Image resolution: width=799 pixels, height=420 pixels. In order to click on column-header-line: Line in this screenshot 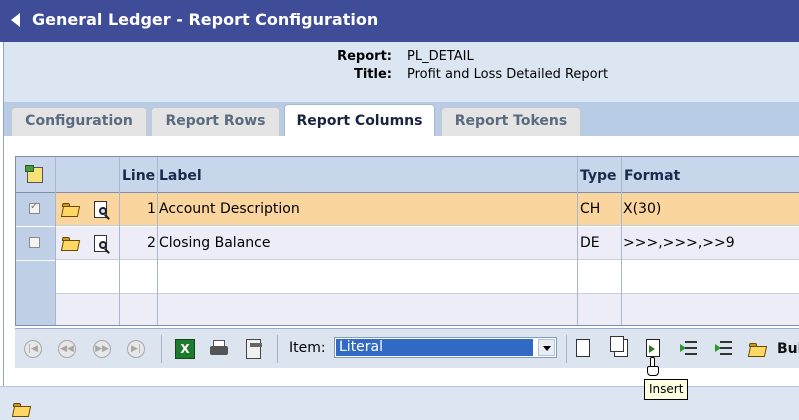, I will do `click(138, 176)`.